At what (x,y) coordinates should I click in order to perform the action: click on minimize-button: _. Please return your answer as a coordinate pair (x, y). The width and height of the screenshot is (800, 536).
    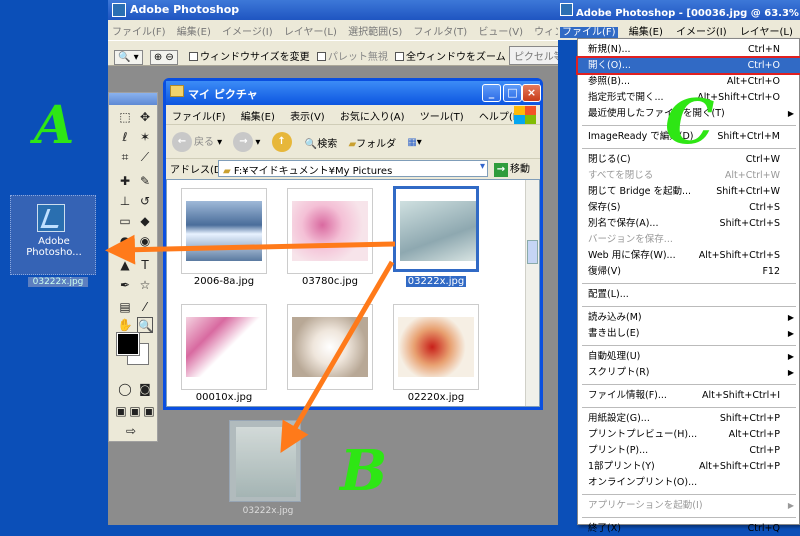
    Looking at the image, I should click on (491, 93).